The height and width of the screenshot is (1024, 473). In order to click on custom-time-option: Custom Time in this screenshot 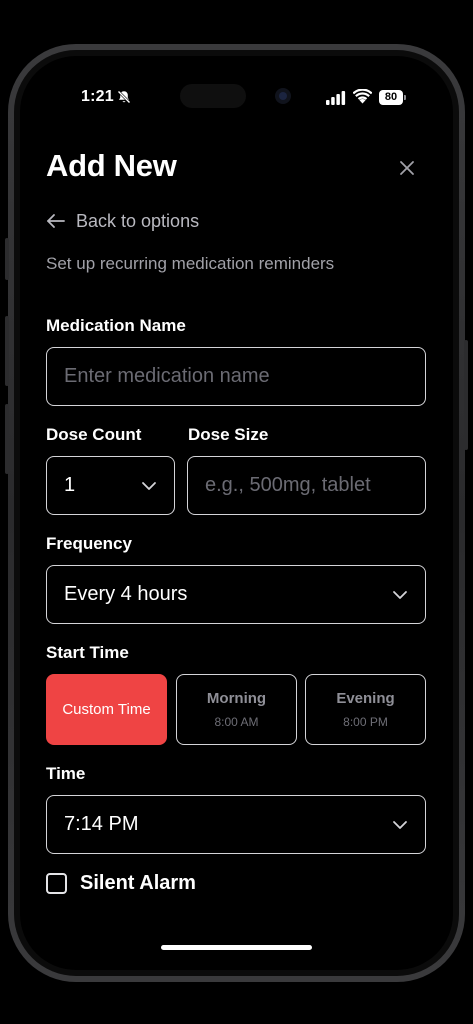, I will do `click(106, 709)`.